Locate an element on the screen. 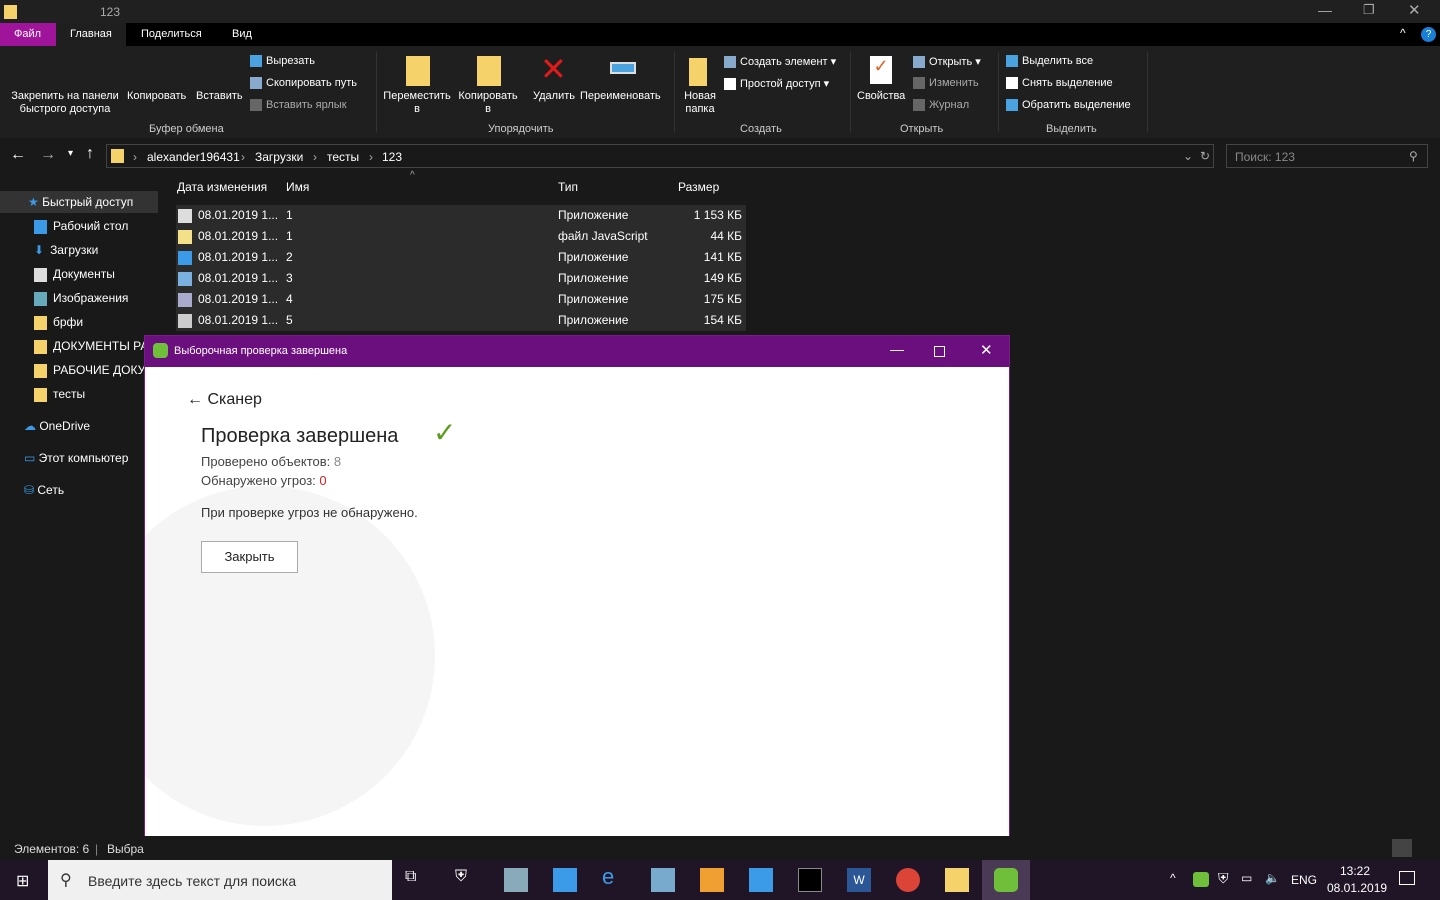 The height and width of the screenshot is (900, 1440). recent-dropdown: ▾ is located at coordinates (70, 153).